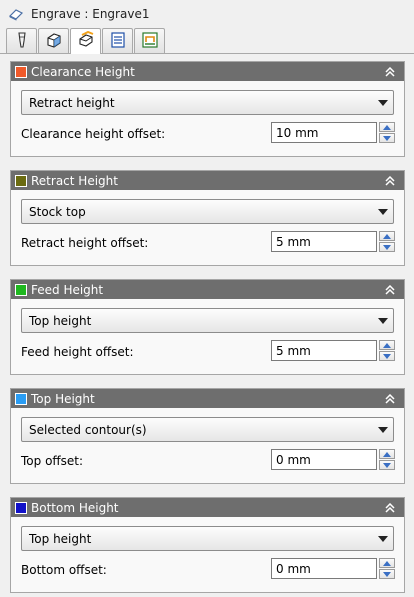 The image size is (414, 597). I want to click on passes-icon, so click(118, 41).